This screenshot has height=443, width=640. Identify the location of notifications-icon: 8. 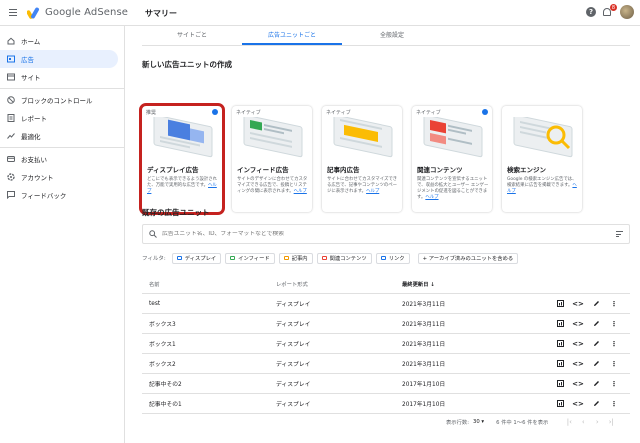
(609, 11).